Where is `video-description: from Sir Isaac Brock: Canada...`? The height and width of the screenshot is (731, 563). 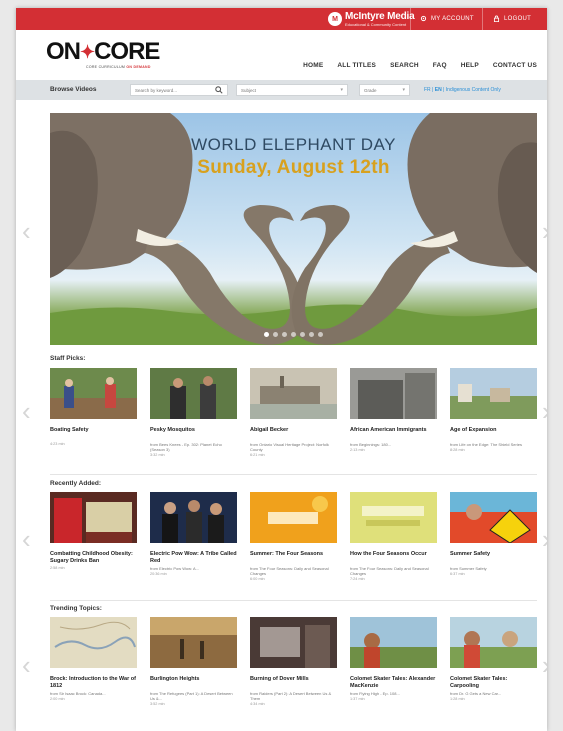
video-description: from Sir Isaac Brock: Canada... is located at coordinates (78, 693).